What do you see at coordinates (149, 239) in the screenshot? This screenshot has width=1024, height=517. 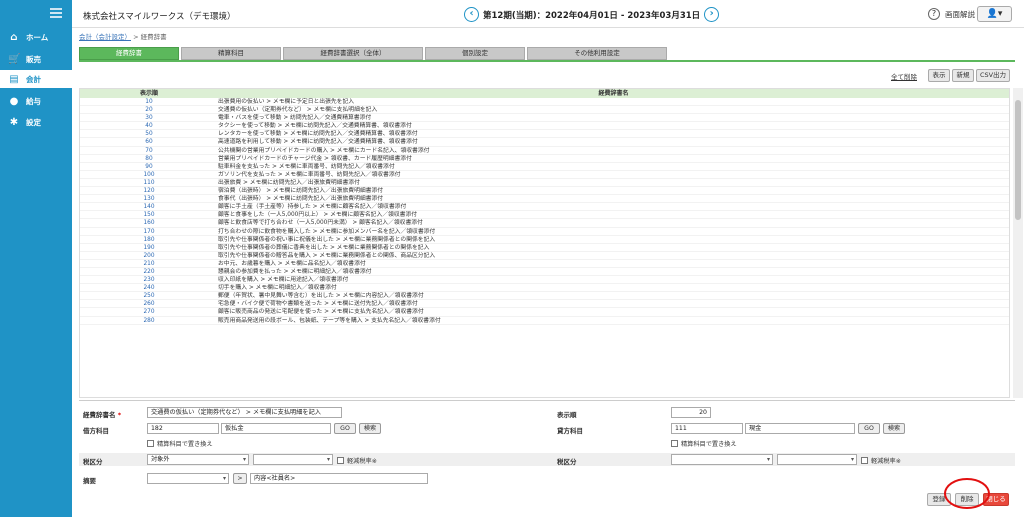 I see `row-order: 180` at bounding box center [149, 239].